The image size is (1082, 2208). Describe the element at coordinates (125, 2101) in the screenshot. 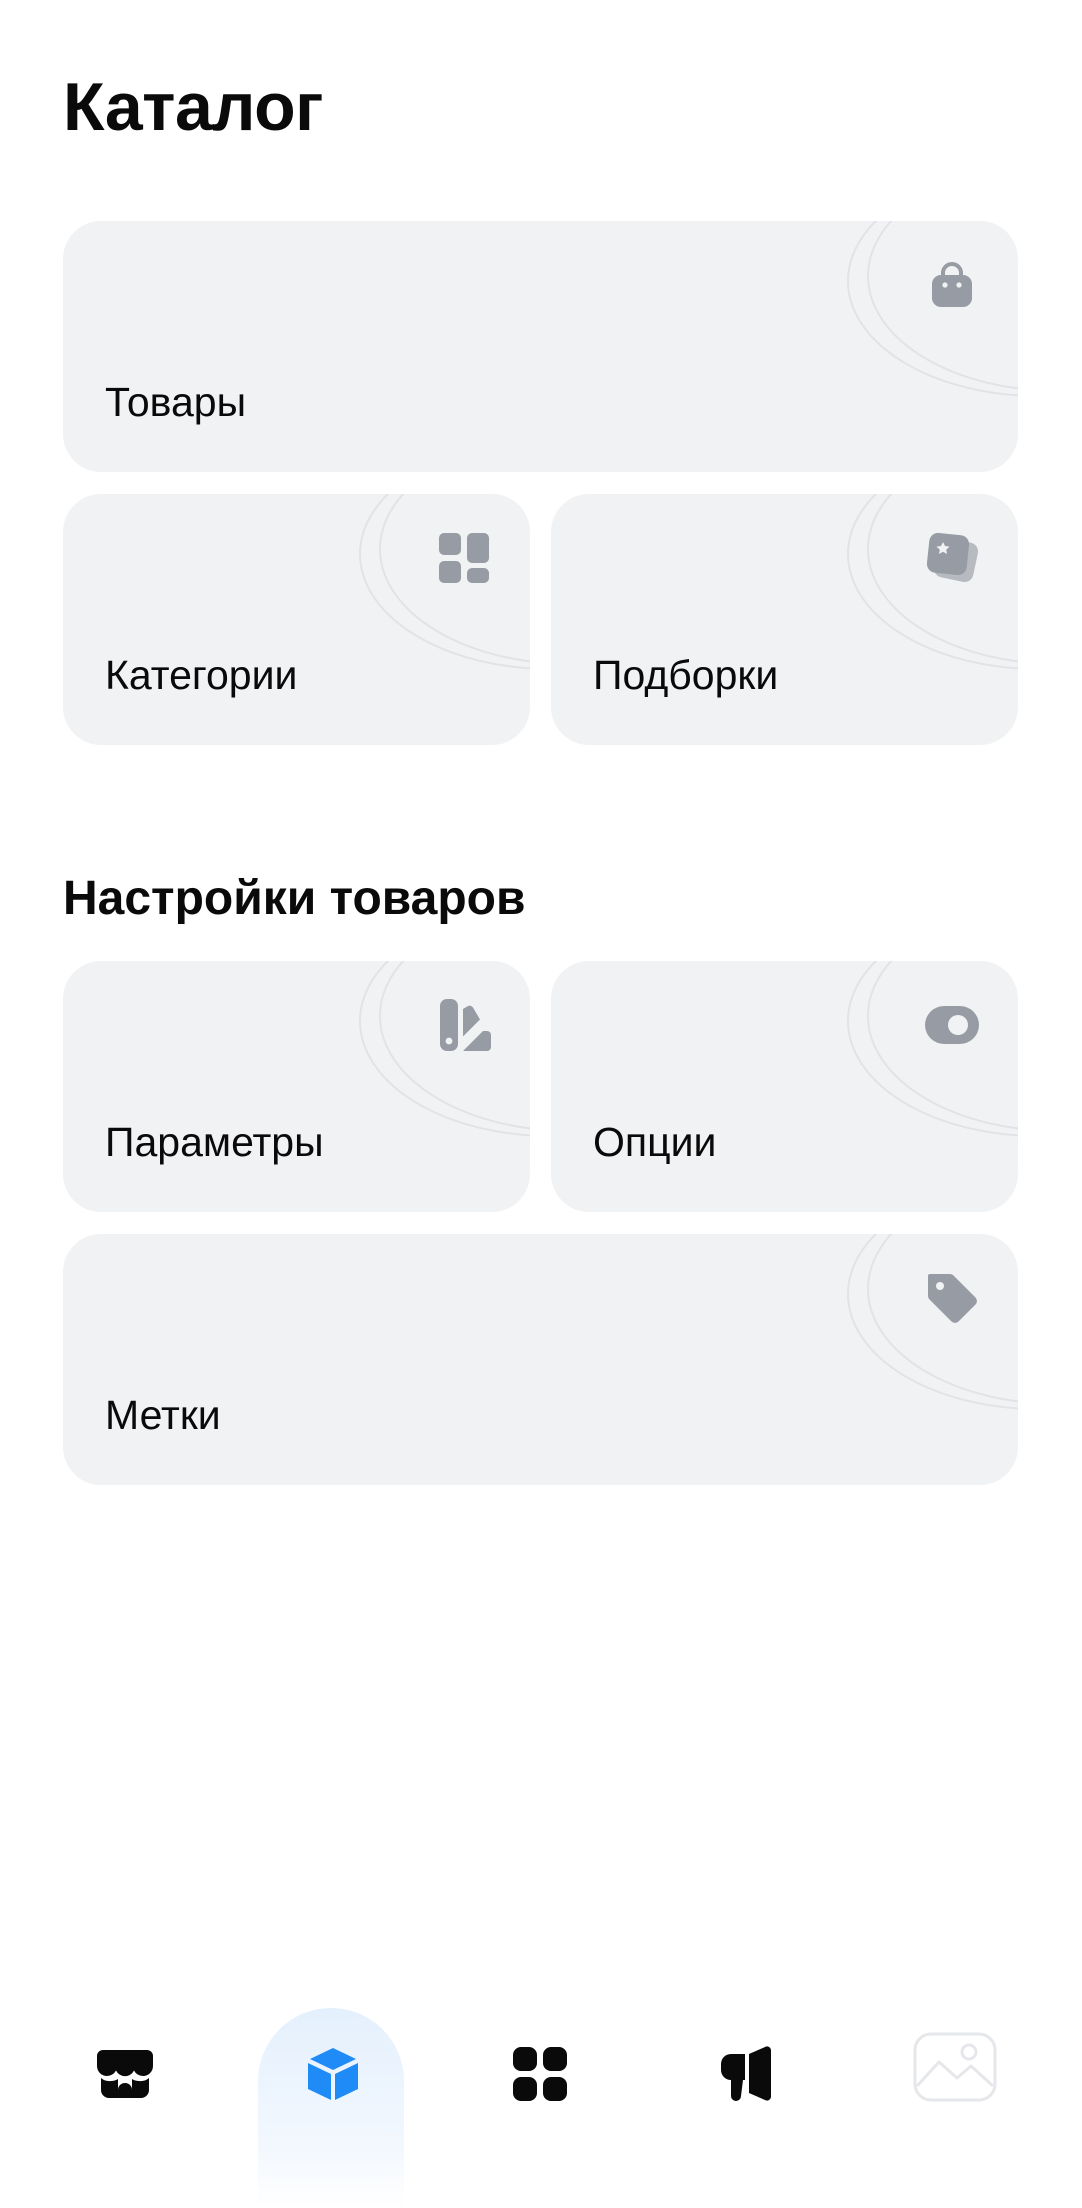

I see `nav-item-shop` at that location.